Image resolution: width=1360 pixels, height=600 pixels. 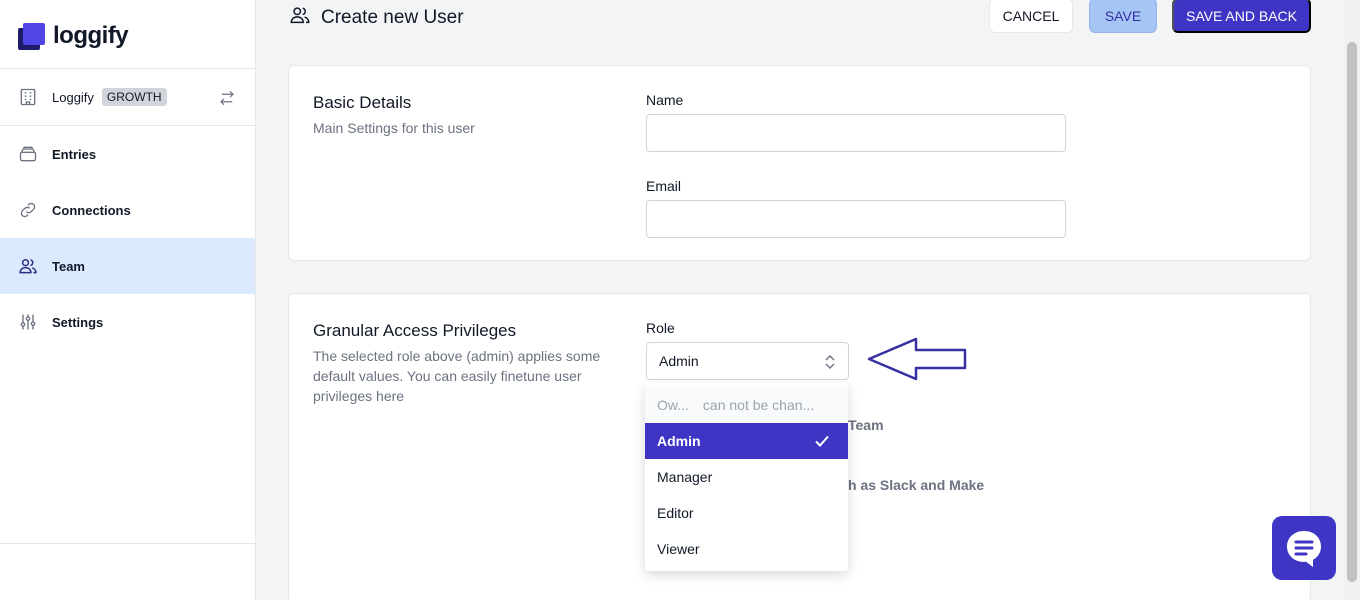 I want to click on swap-icon, so click(x=227, y=99).